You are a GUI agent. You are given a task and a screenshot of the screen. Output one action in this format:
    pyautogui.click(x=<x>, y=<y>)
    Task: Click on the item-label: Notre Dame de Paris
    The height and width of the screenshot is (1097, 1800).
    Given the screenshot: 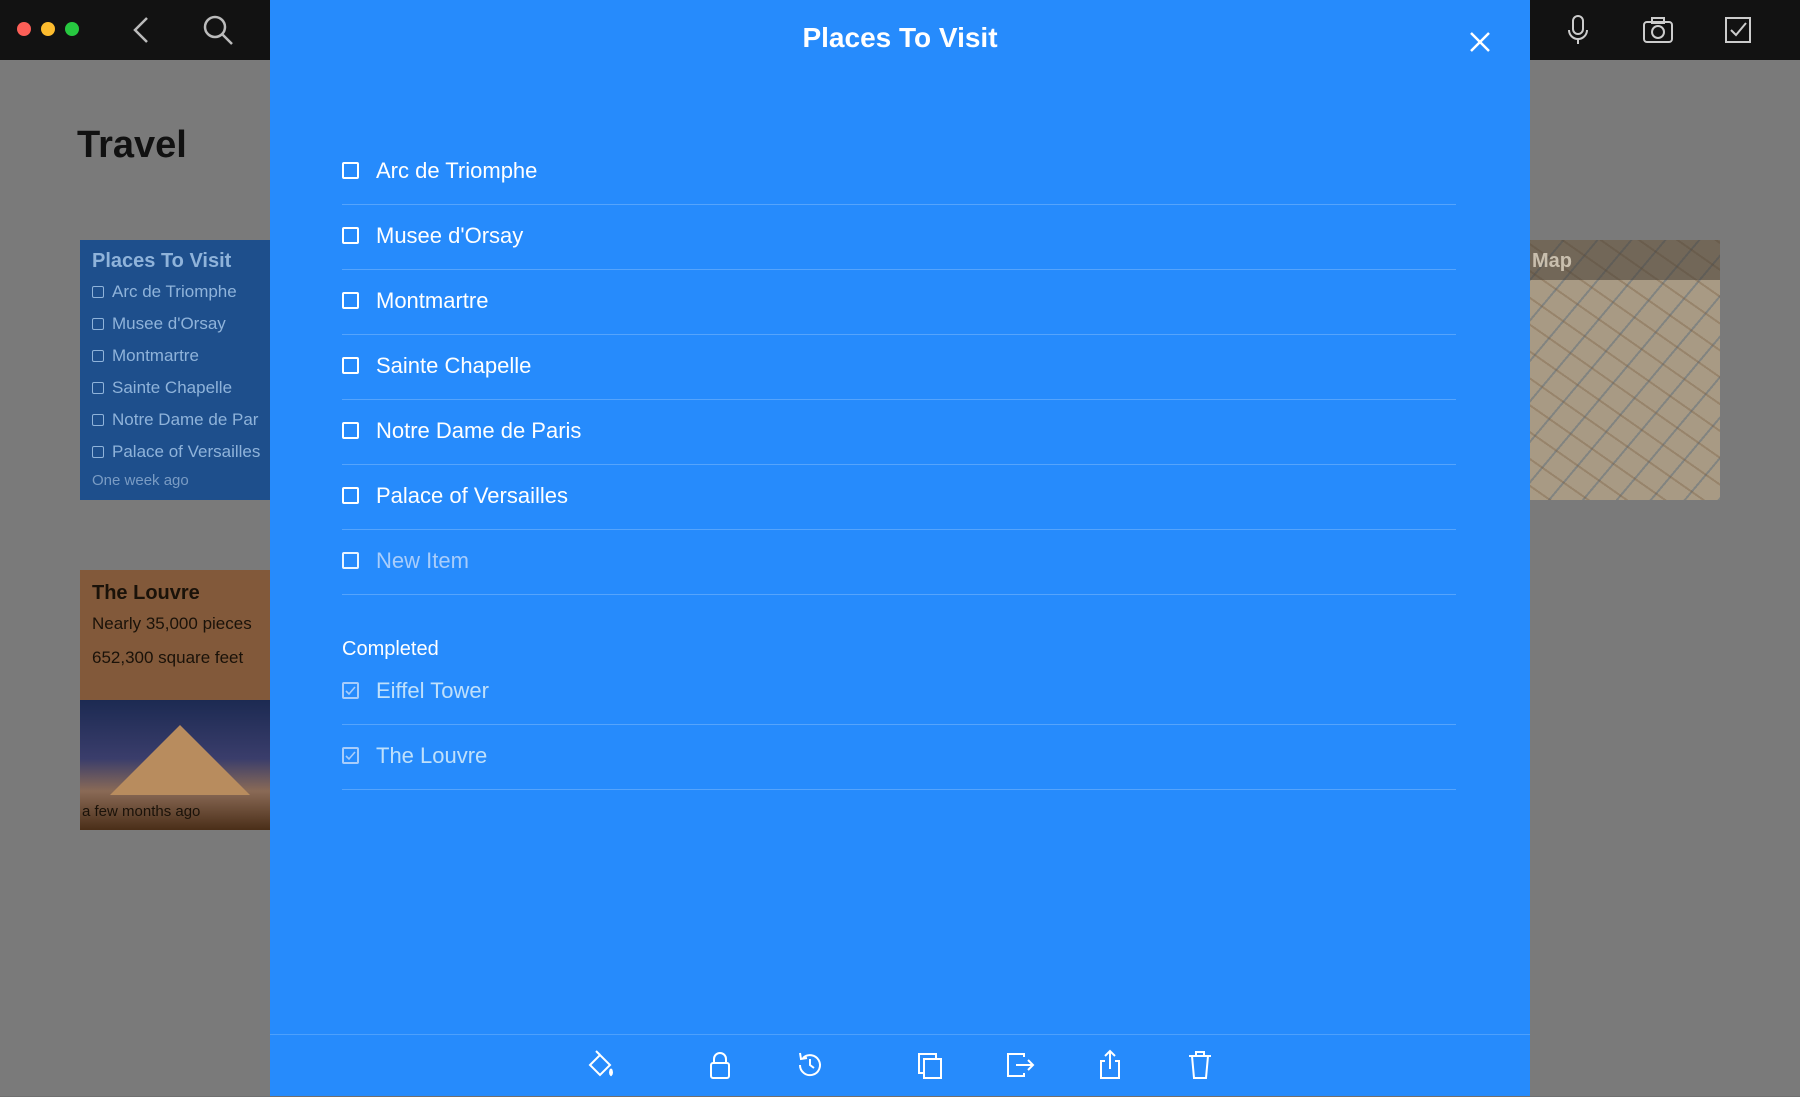 What is the action you would take?
    pyautogui.click(x=478, y=431)
    